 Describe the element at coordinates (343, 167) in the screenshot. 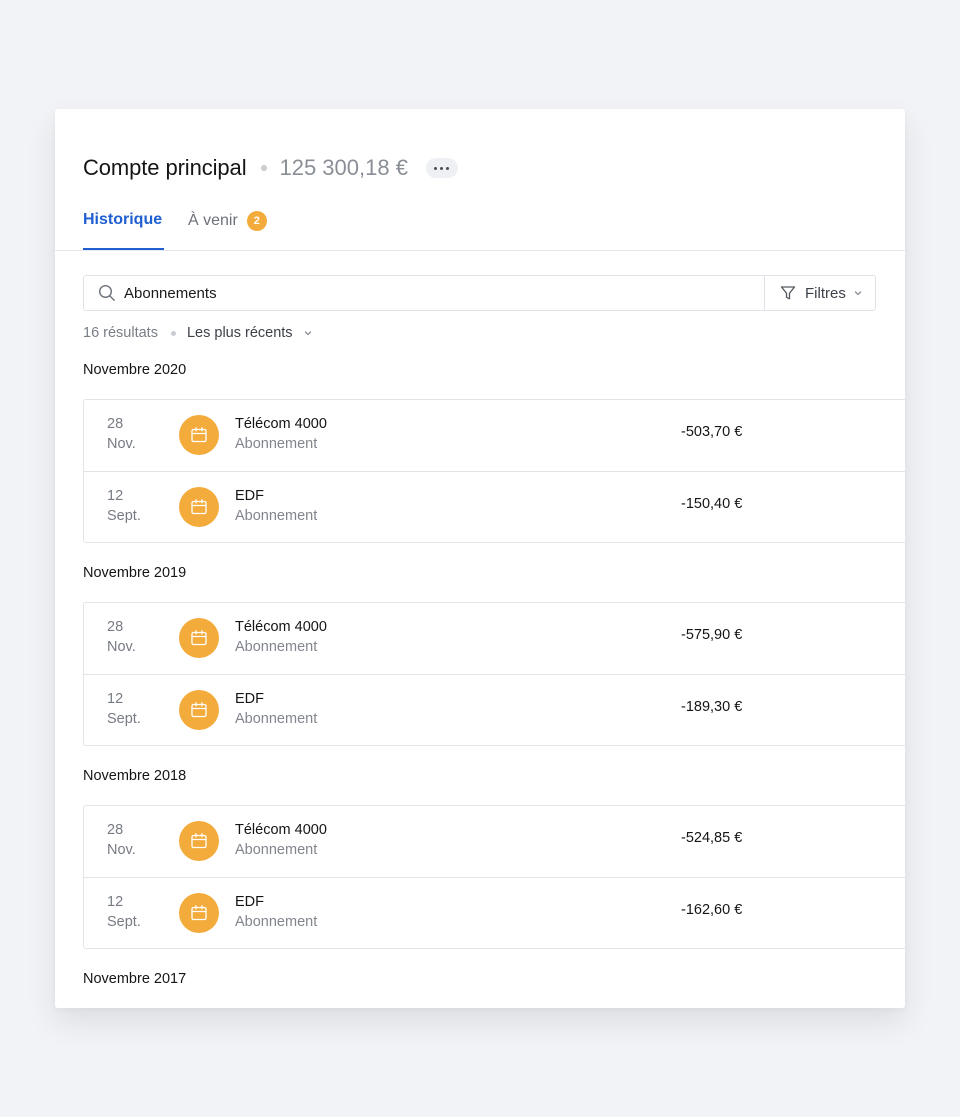

I see `account-balance: 125 300,18 €` at that location.